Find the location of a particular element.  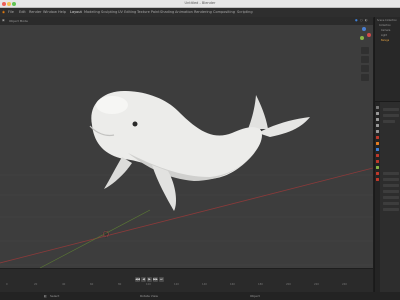

jump-start-button: ◀◀ is located at coordinates (137, 279).